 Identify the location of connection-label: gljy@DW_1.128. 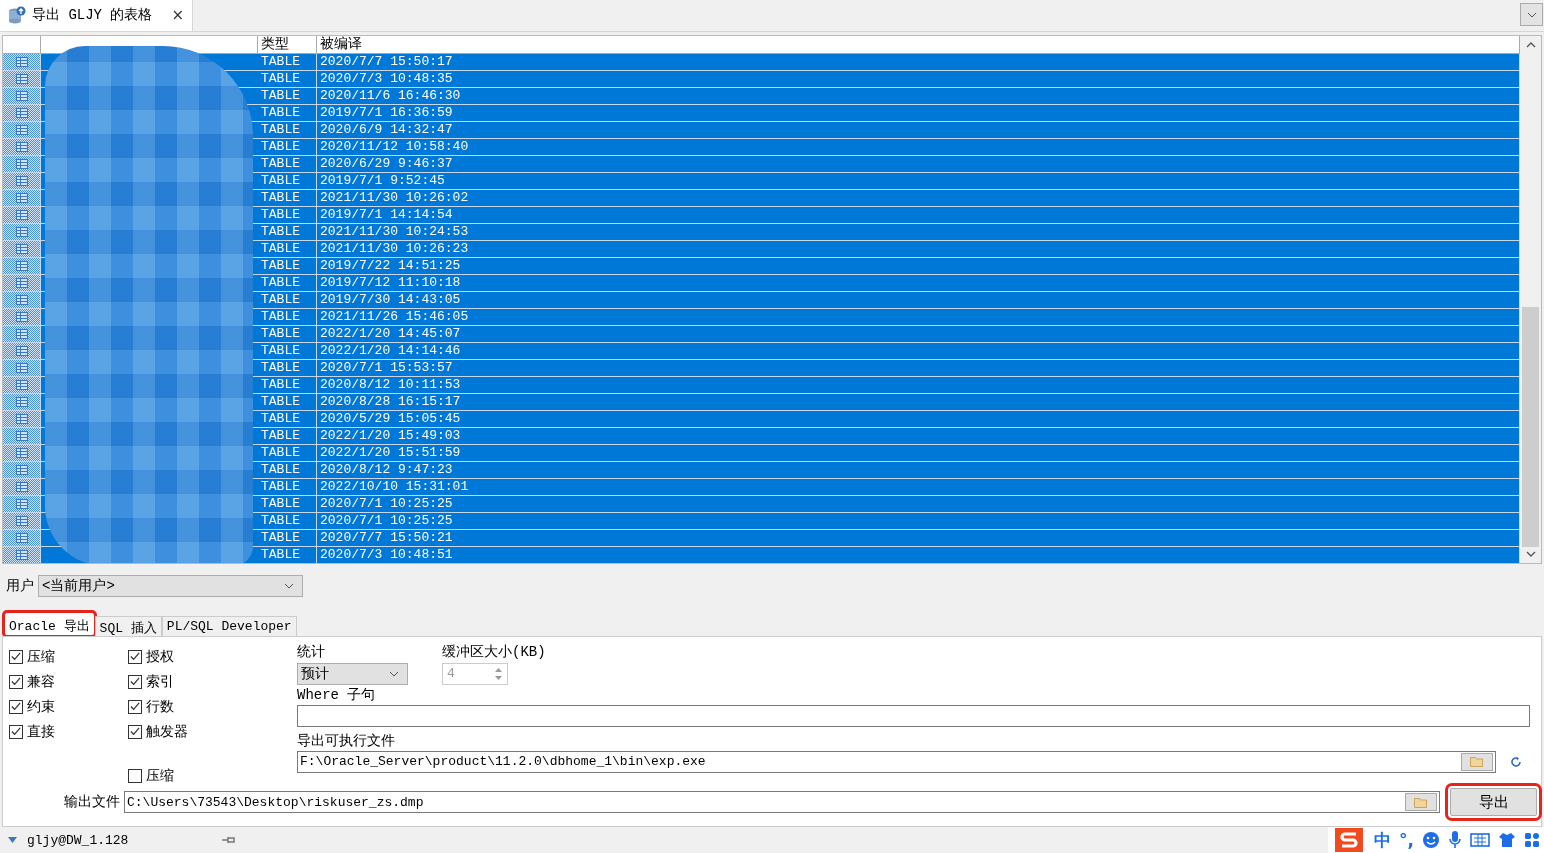
(78, 840).